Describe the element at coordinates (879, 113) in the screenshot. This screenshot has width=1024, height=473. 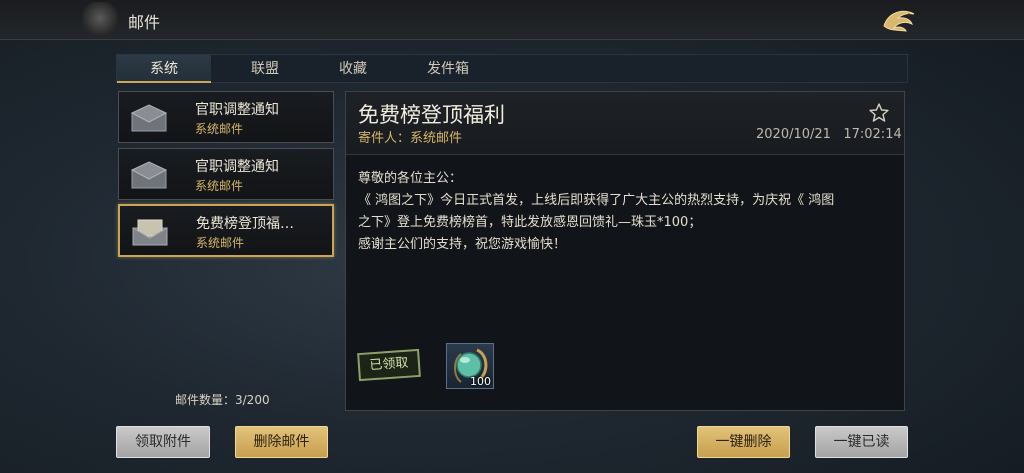
I see `star-icon` at that location.